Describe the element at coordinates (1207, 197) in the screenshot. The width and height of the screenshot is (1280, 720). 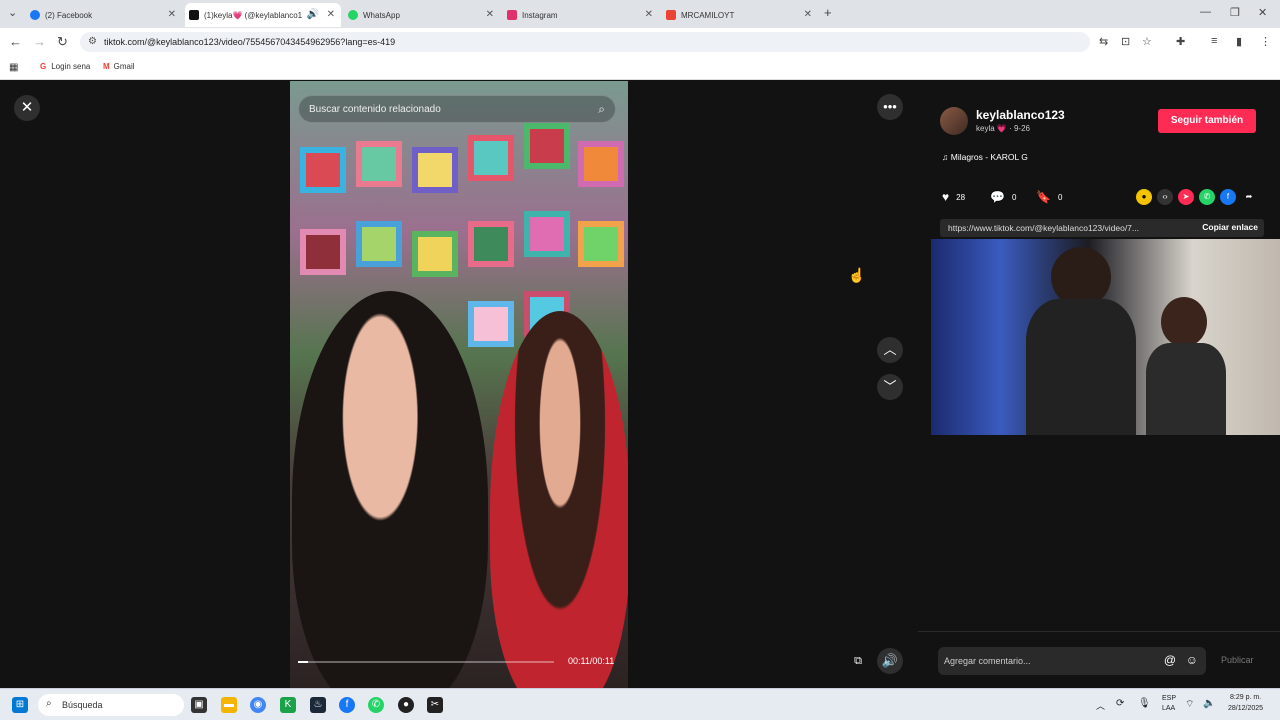
I see `whatsapp-share-icon: ✆` at that location.